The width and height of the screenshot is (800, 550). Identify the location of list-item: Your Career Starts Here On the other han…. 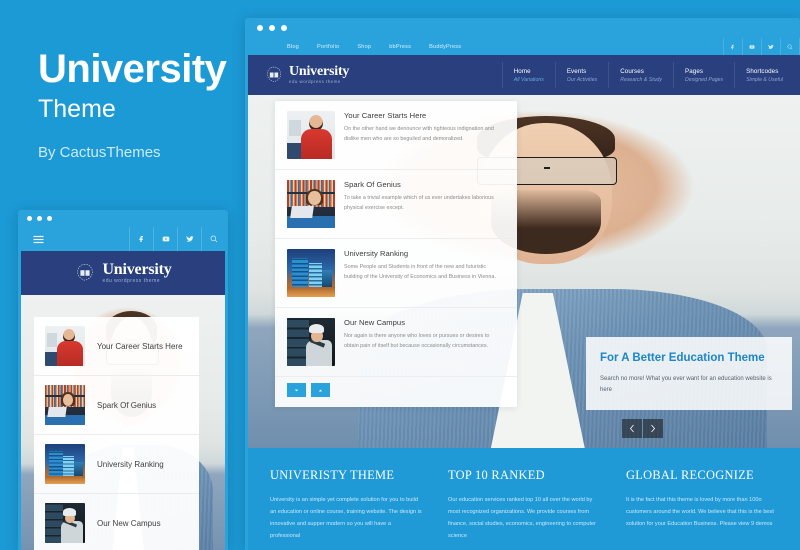
(396, 135).